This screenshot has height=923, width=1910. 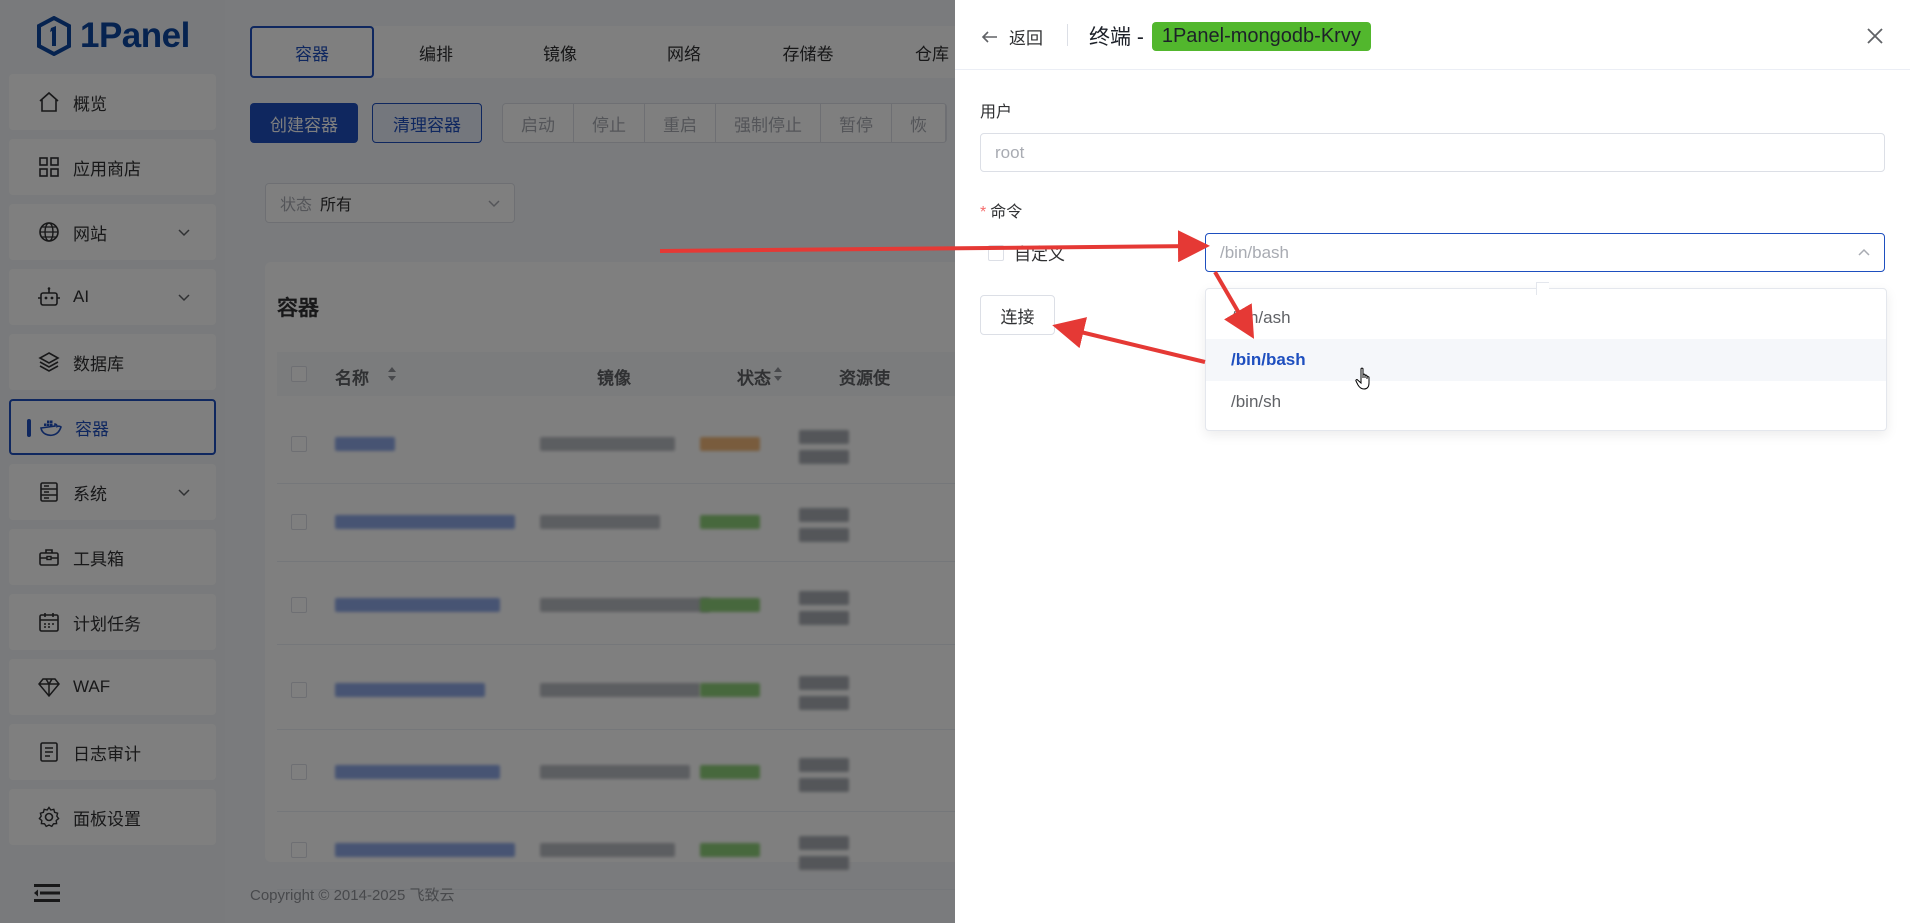 I want to click on arrow-left-icon, so click(x=989, y=36).